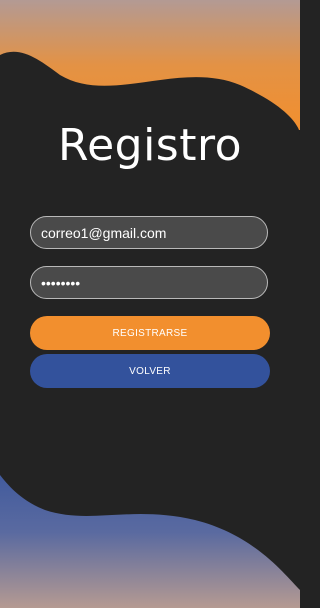  I want to click on register-button: REGISTRARSE, so click(150, 333).